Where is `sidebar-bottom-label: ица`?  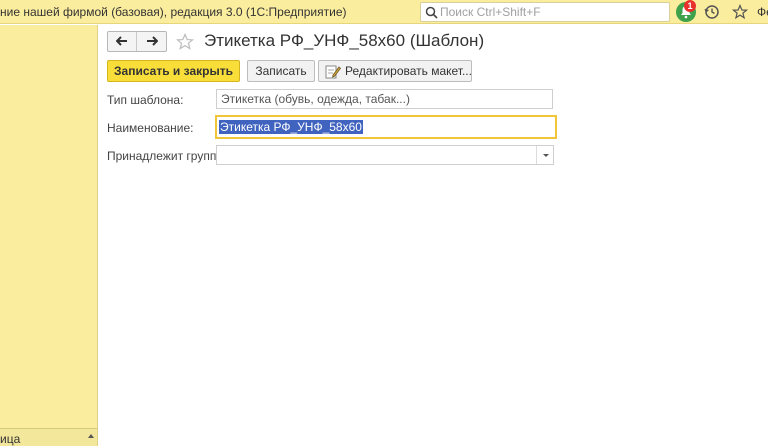 sidebar-bottom-label: ица is located at coordinates (10, 439).